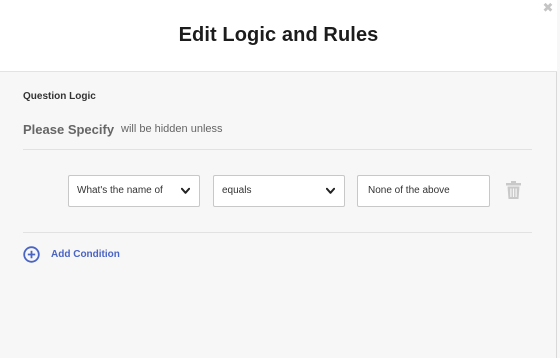 Image resolution: width=560 pixels, height=358 pixels. Describe the element at coordinates (423, 191) in the screenshot. I see `condition-value-input: None of the above` at that location.